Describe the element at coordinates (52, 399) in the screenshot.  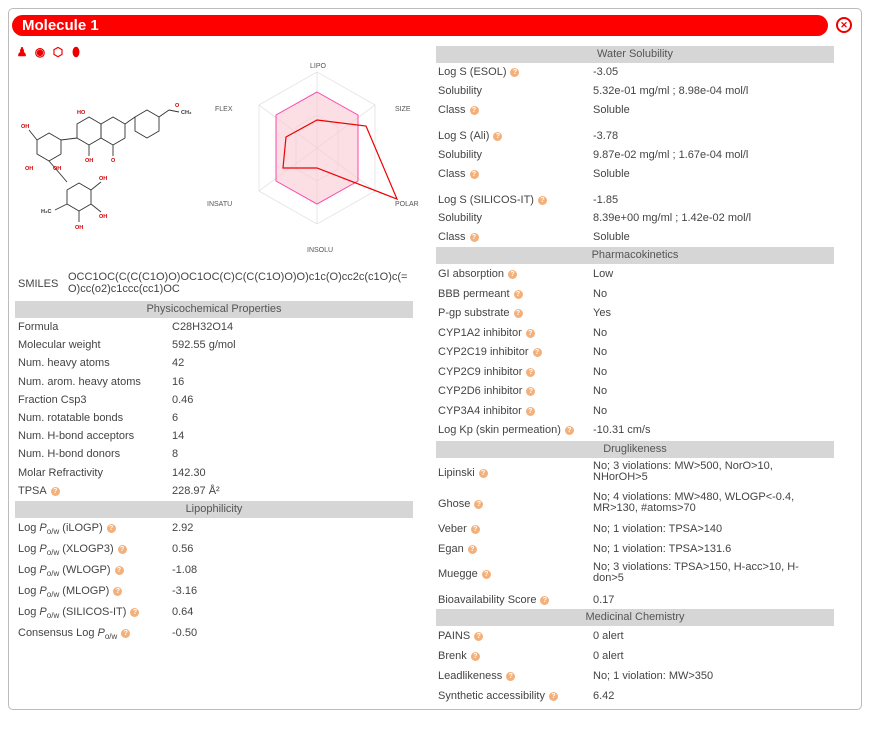
I see `physchem-row-label: Fraction Csp3` at that location.